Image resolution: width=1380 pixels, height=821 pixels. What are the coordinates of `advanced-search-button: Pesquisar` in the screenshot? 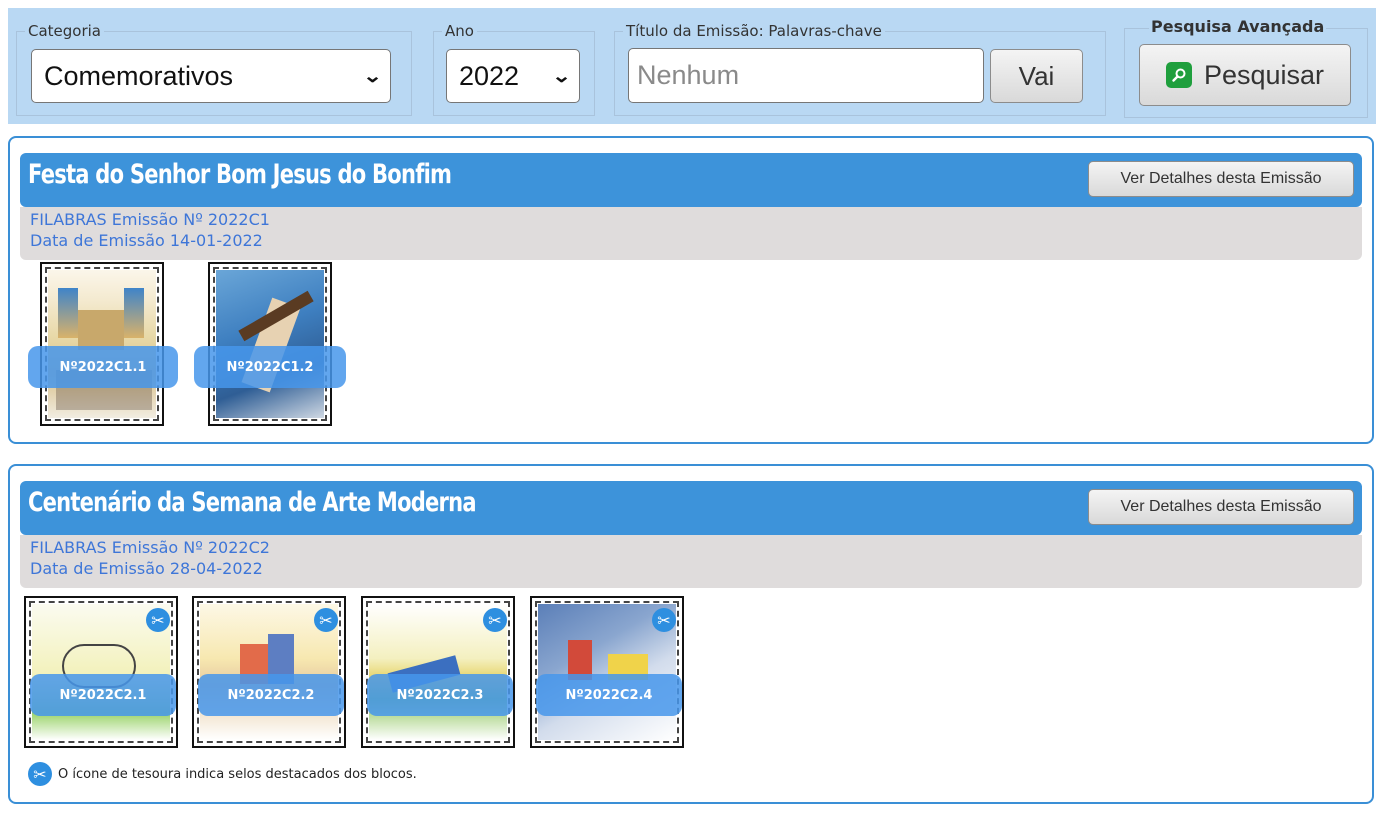 It's located at (1245, 75).